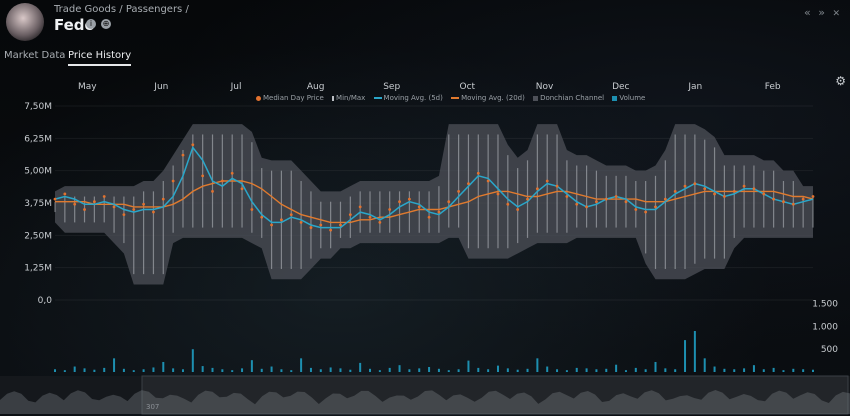  Describe the element at coordinates (38, 172) in the screenshot. I see `y-tick-label: 5,00M` at that location.